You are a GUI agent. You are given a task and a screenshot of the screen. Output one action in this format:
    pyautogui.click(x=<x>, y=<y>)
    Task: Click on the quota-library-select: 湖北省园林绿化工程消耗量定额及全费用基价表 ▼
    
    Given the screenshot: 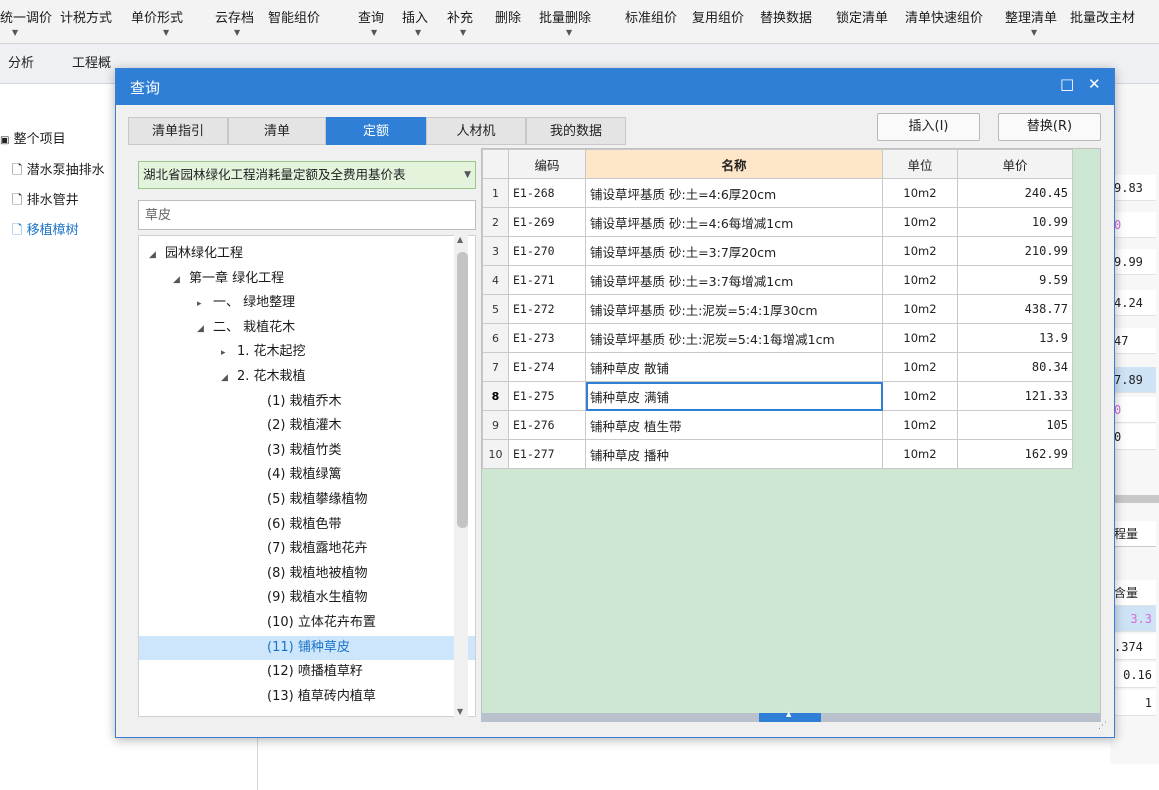 What is the action you would take?
    pyautogui.click(x=307, y=175)
    